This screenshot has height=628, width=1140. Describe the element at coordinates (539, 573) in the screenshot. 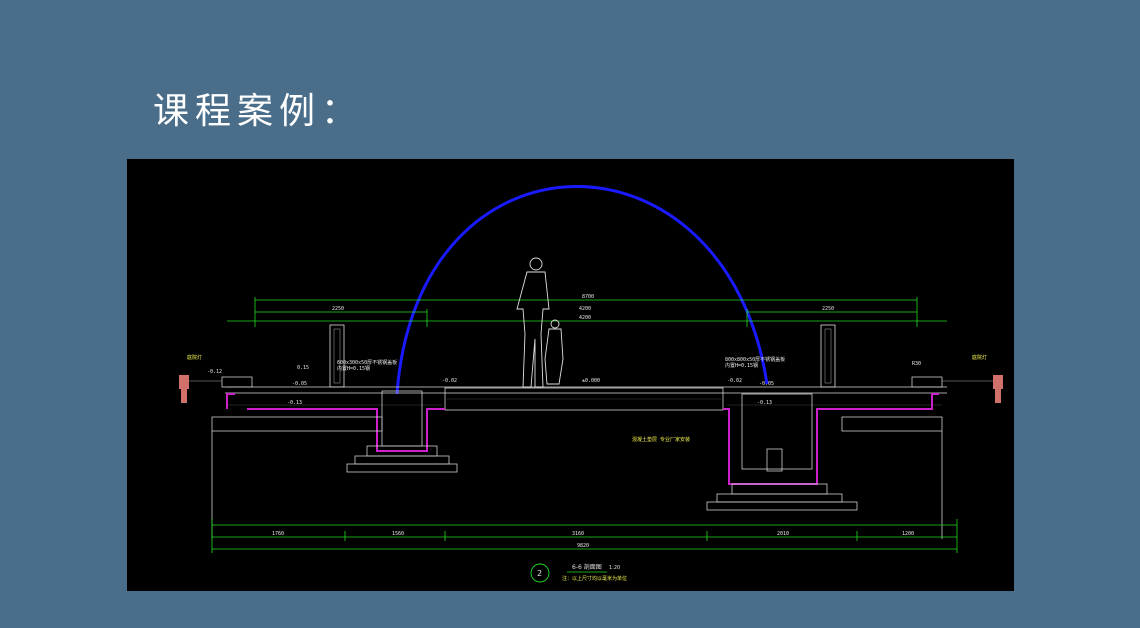

I see `section-number: 2` at that location.